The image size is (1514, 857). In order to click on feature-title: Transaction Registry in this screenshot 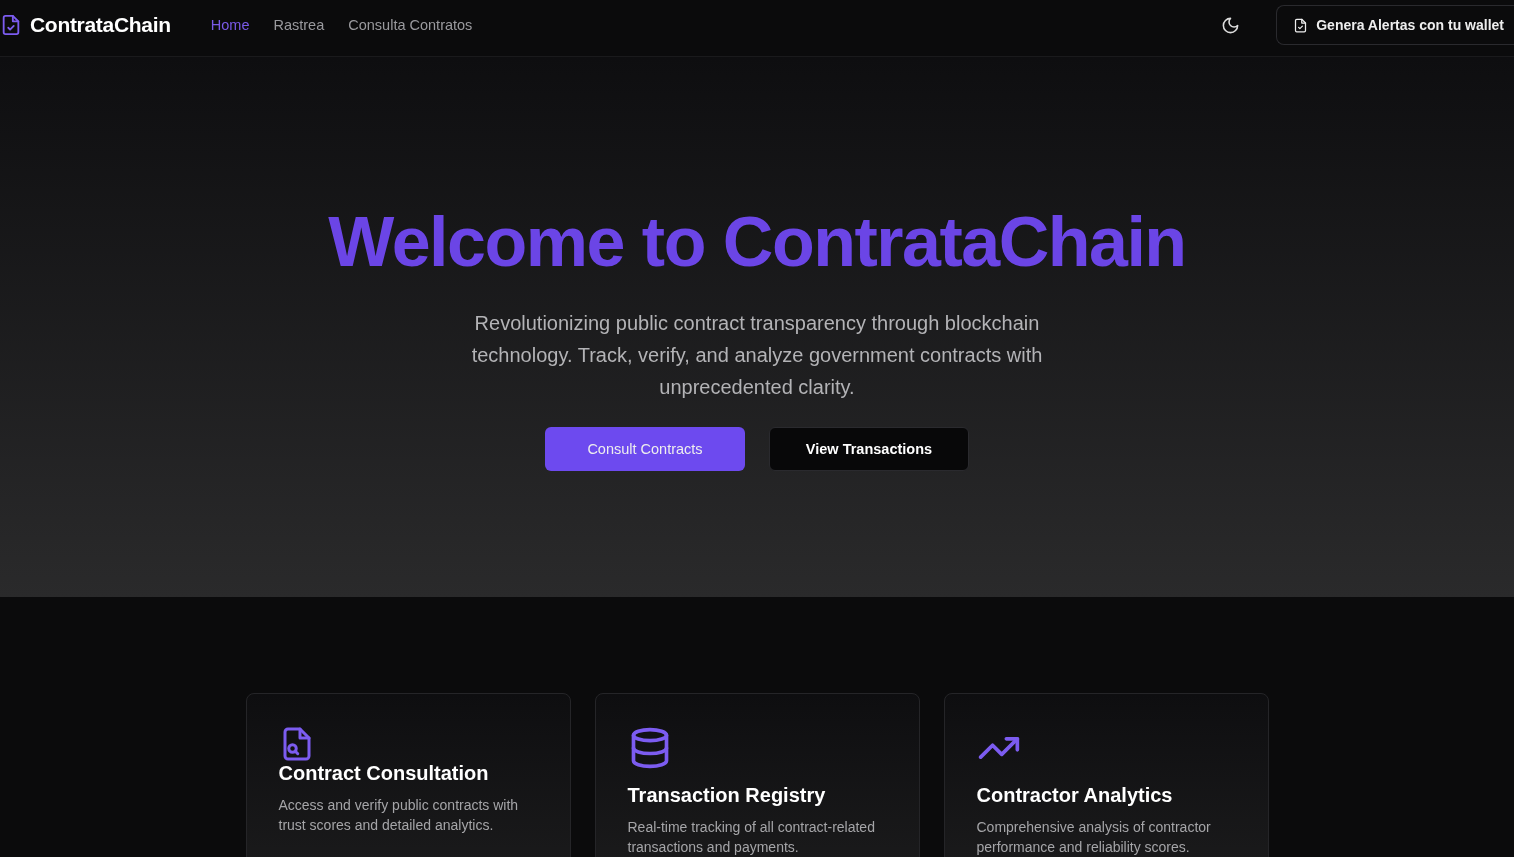, I will do `click(727, 795)`.